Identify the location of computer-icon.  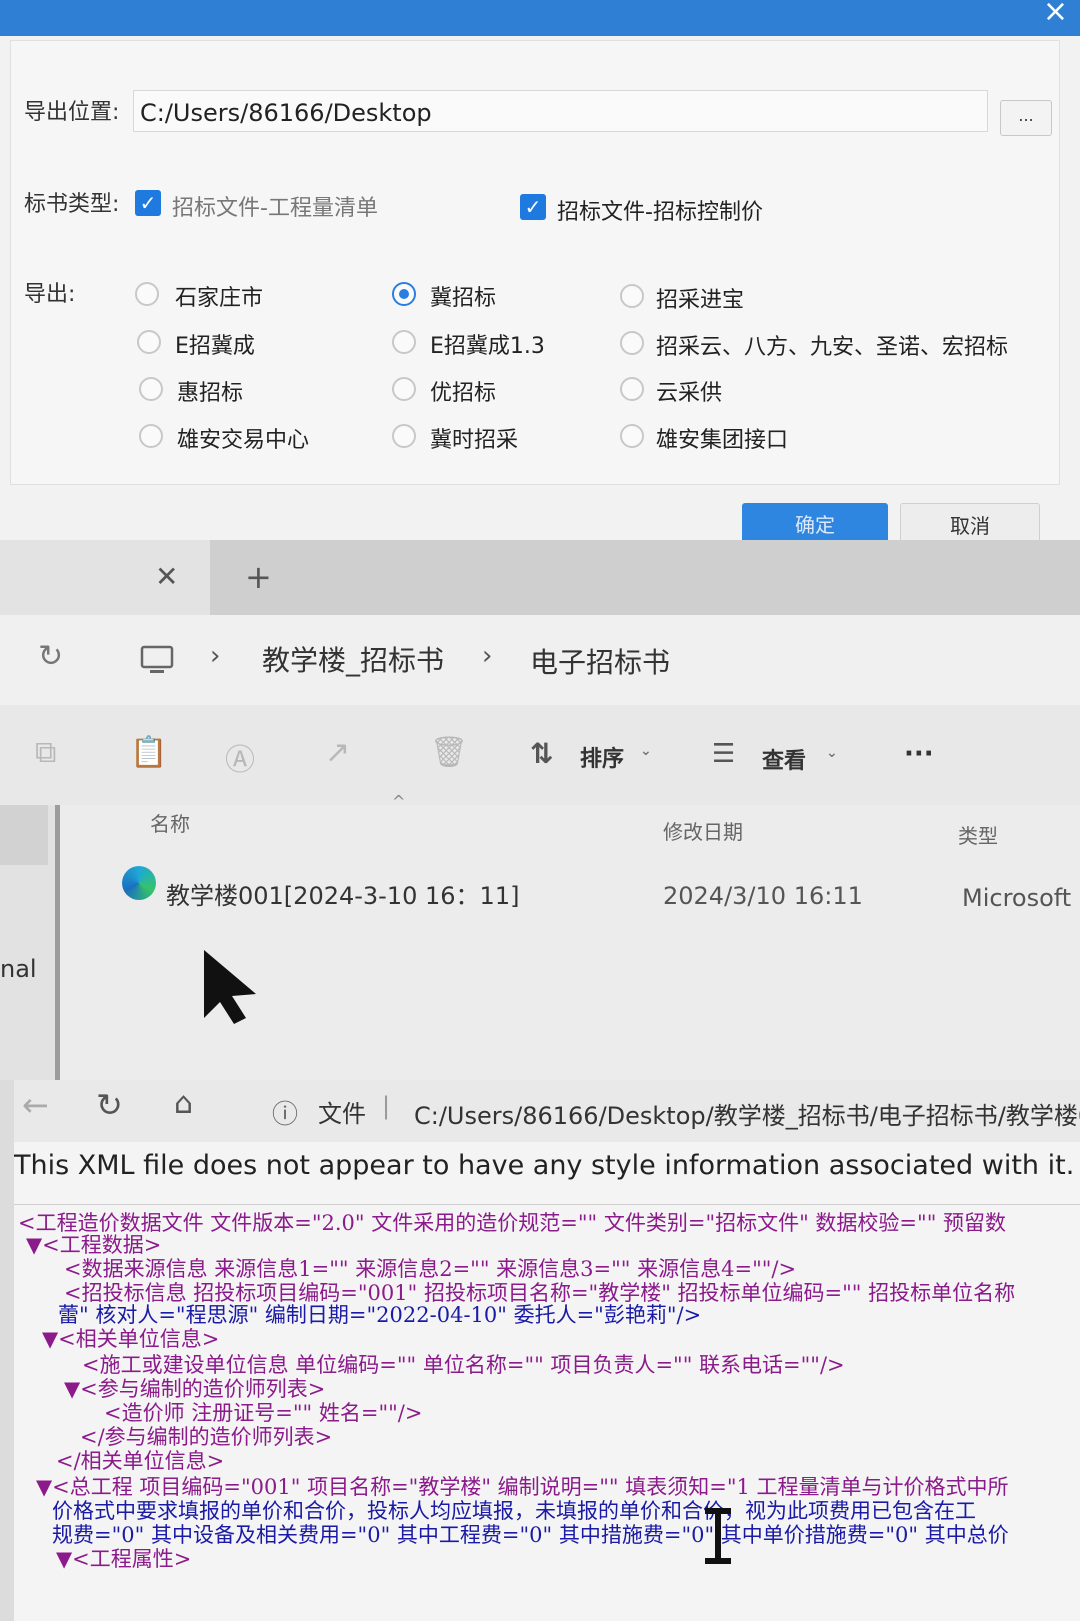
(157, 661).